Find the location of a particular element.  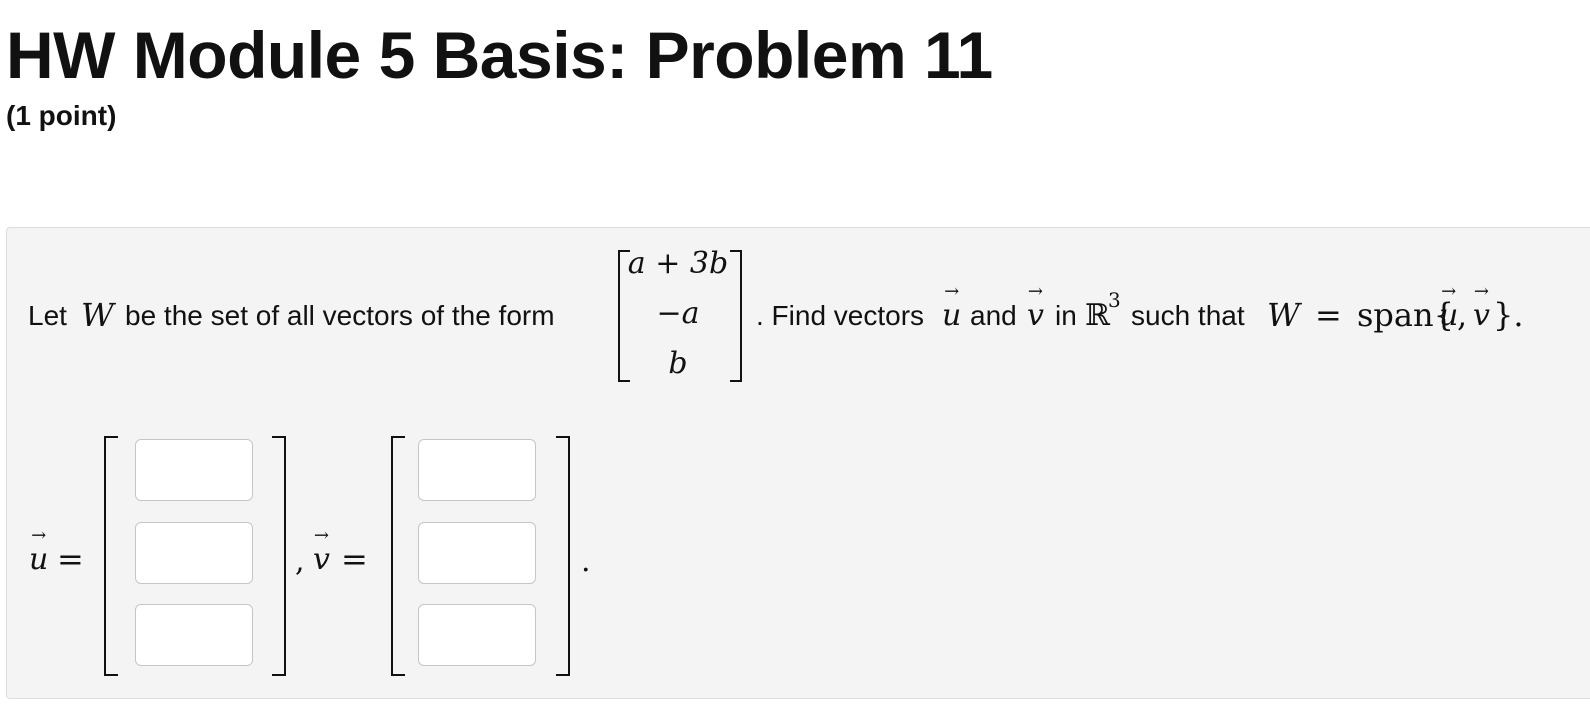

equals-sign: = is located at coordinates (1328, 315).